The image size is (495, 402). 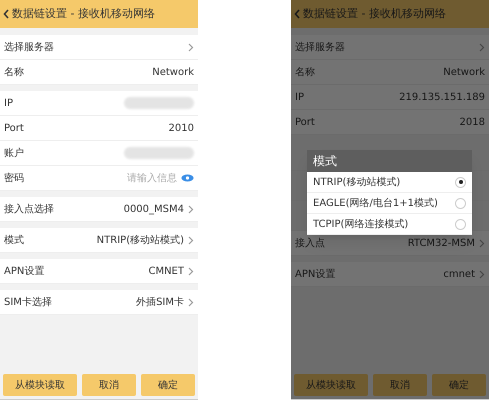 What do you see at coordinates (14, 241) in the screenshot?
I see `row-label: 模式` at bounding box center [14, 241].